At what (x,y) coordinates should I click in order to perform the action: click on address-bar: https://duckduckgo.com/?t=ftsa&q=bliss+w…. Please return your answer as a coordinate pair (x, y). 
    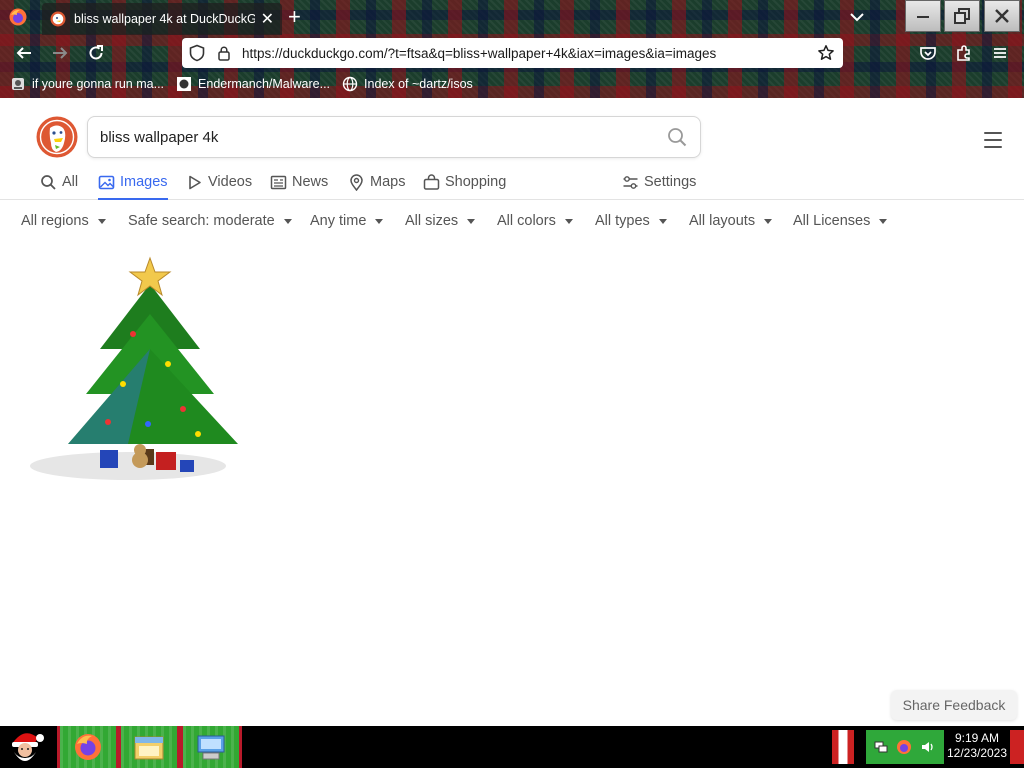
    Looking at the image, I should click on (512, 53).